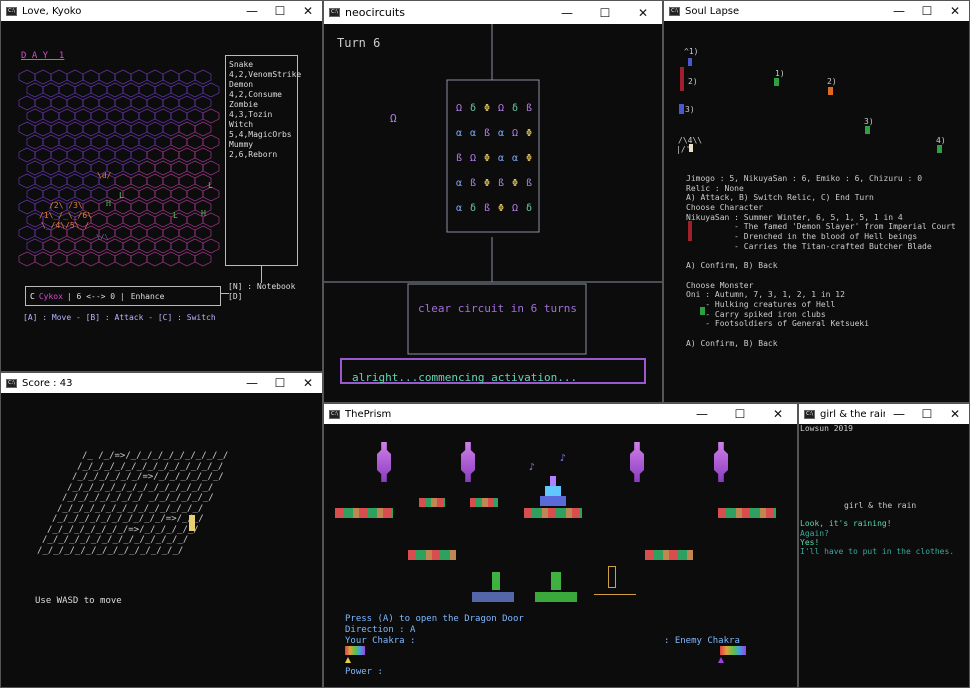  What do you see at coordinates (380, 630) in the screenshot?
I see `direction-label: Direction : A` at bounding box center [380, 630].